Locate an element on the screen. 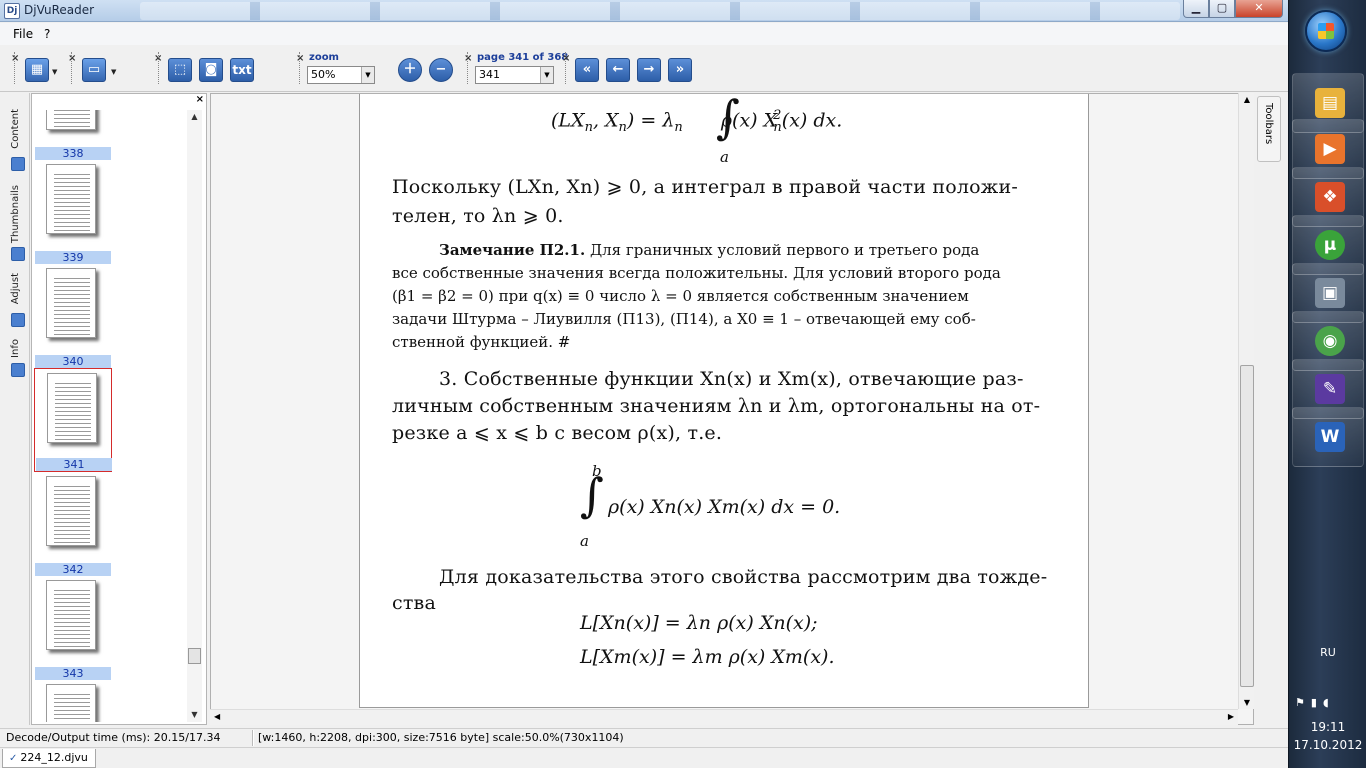 The width and height of the screenshot is (1366, 768). document-horizontal-scrollbar: ◀ ▶ is located at coordinates (724, 717).